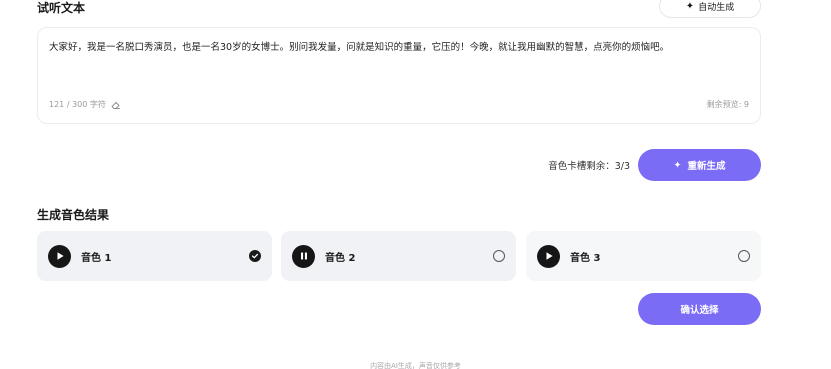 This screenshot has height=369, width=831. Describe the element at coordinates (589, 166) in the screenshot. I see `slots-remaining: 音色卡槽剩余：3/3` at that location.